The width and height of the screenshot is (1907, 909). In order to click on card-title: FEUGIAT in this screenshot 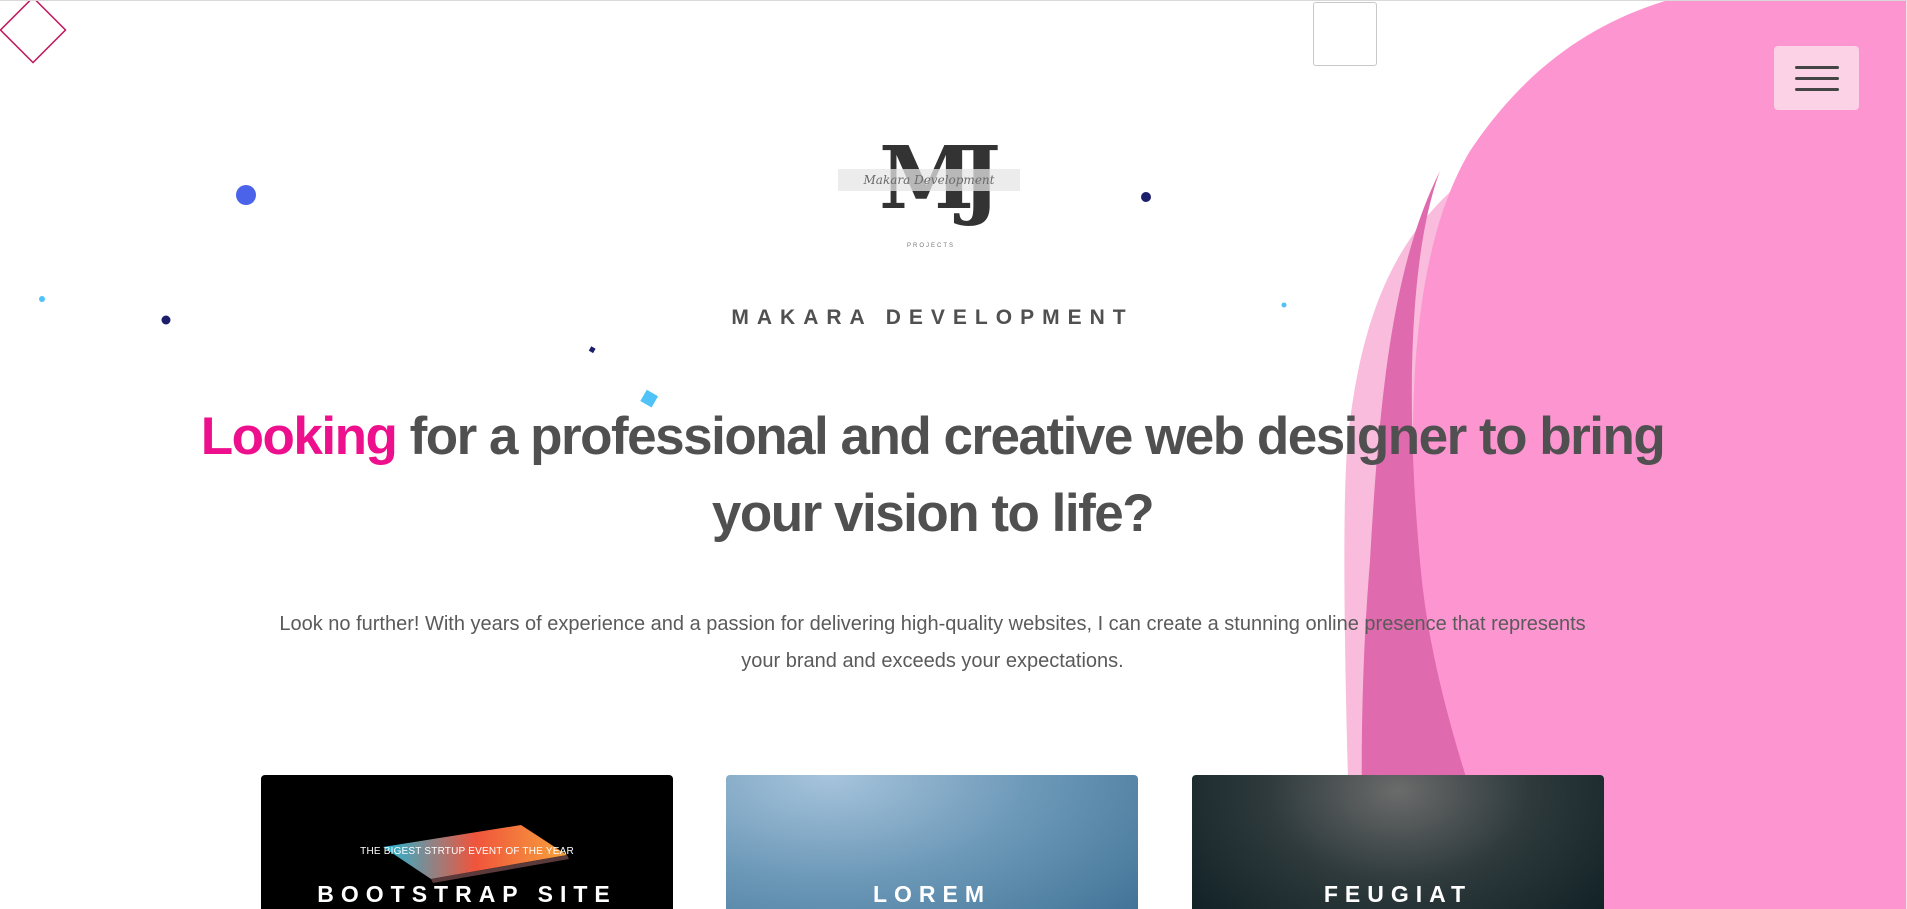, I will do `click(1398, 894)`.